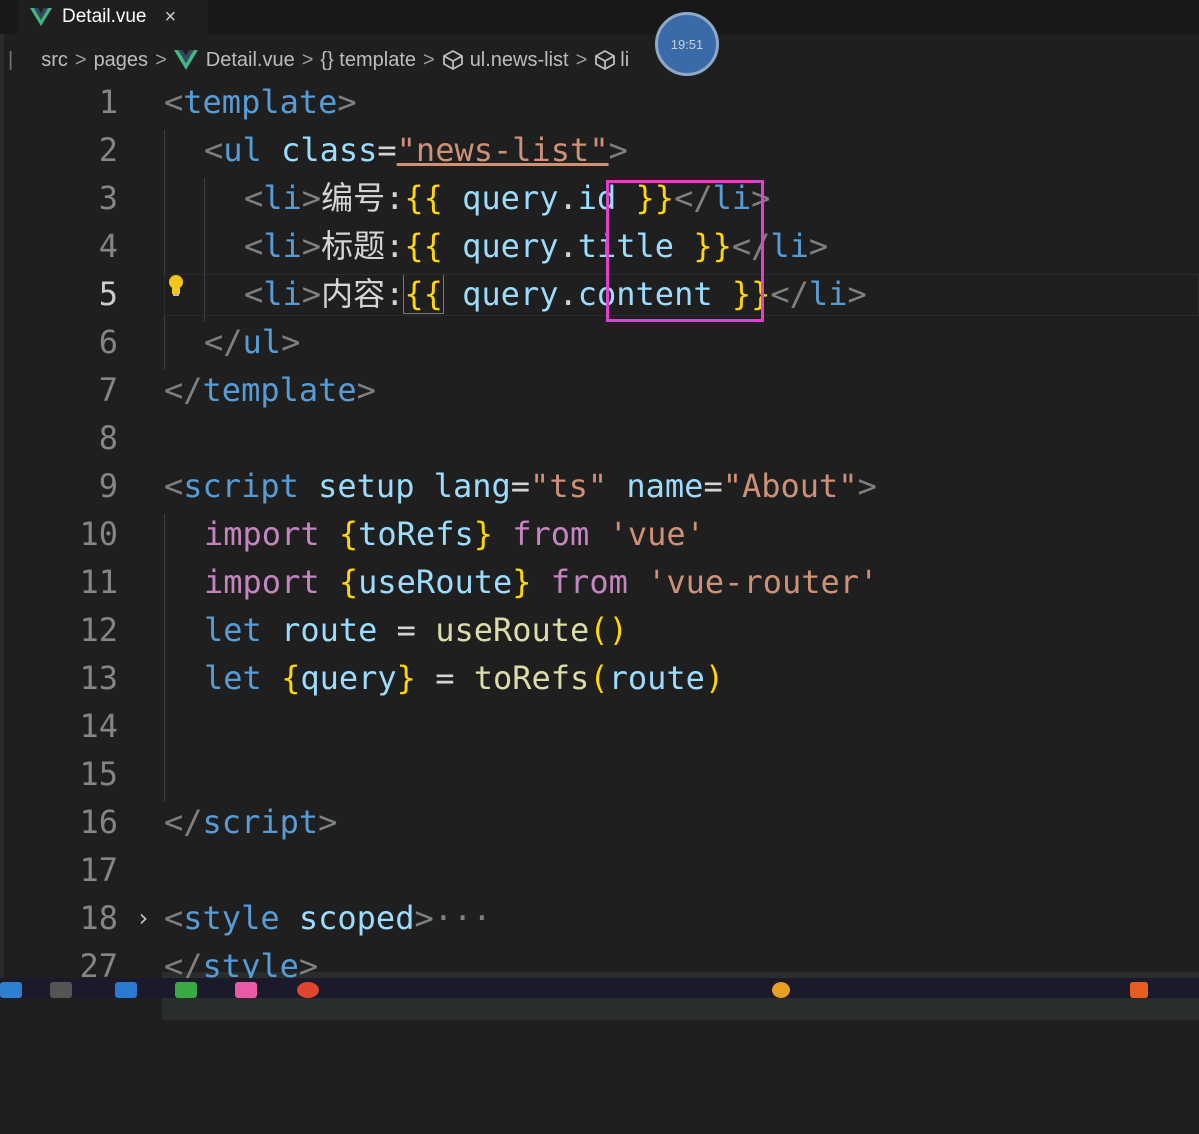 This screenshot has width=1199, height=1134. What do you see at coordinates (108, 246) in the screenshot?
I see `line-number: 4` at bounding box center [108, 246].